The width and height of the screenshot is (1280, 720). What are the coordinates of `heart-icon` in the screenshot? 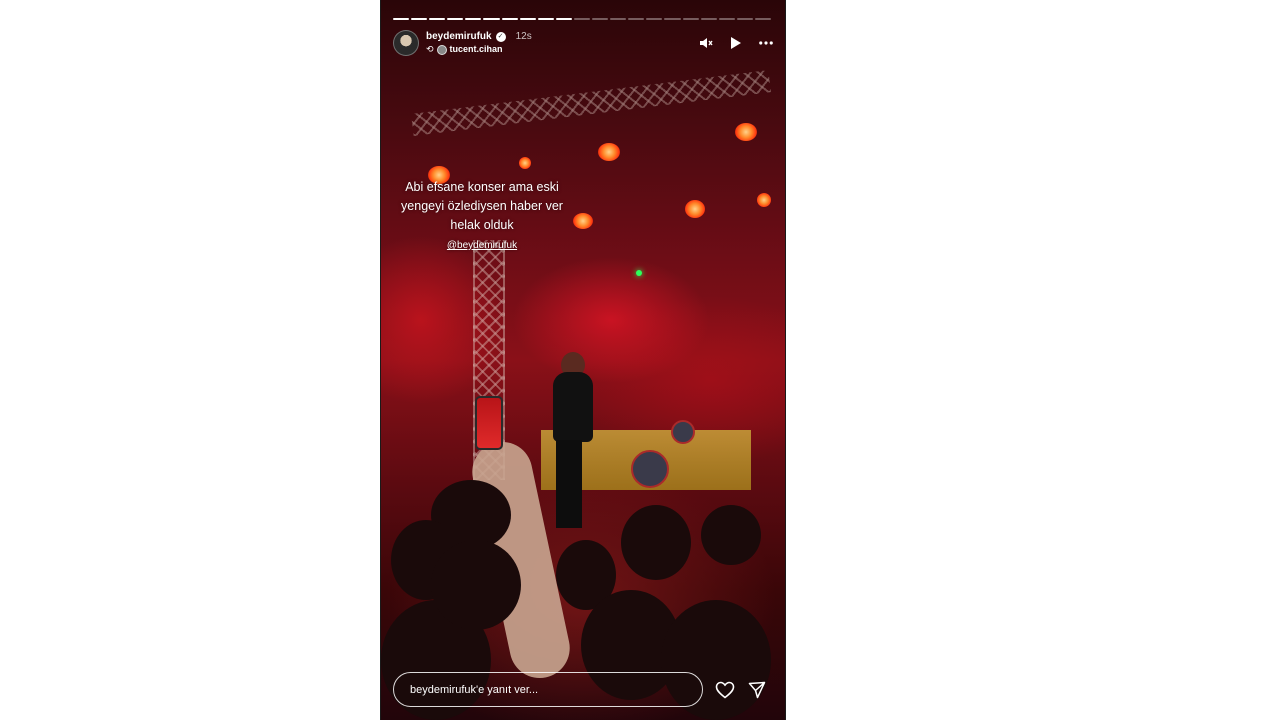 It's located at (725, 690).